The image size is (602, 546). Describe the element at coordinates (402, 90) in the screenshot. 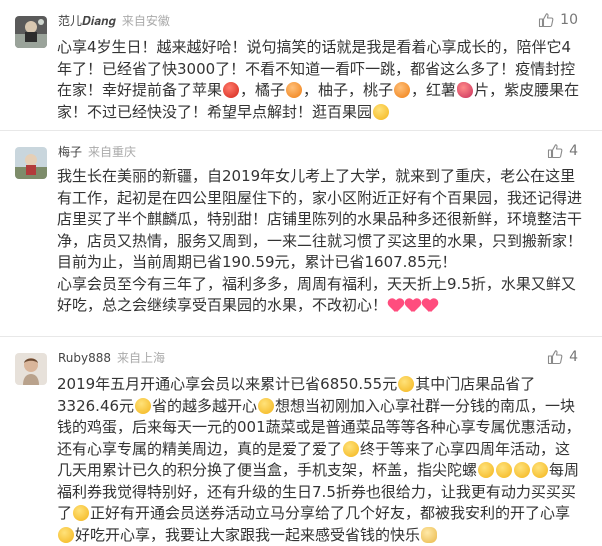

I see `peach-emoji-icon` at that location.